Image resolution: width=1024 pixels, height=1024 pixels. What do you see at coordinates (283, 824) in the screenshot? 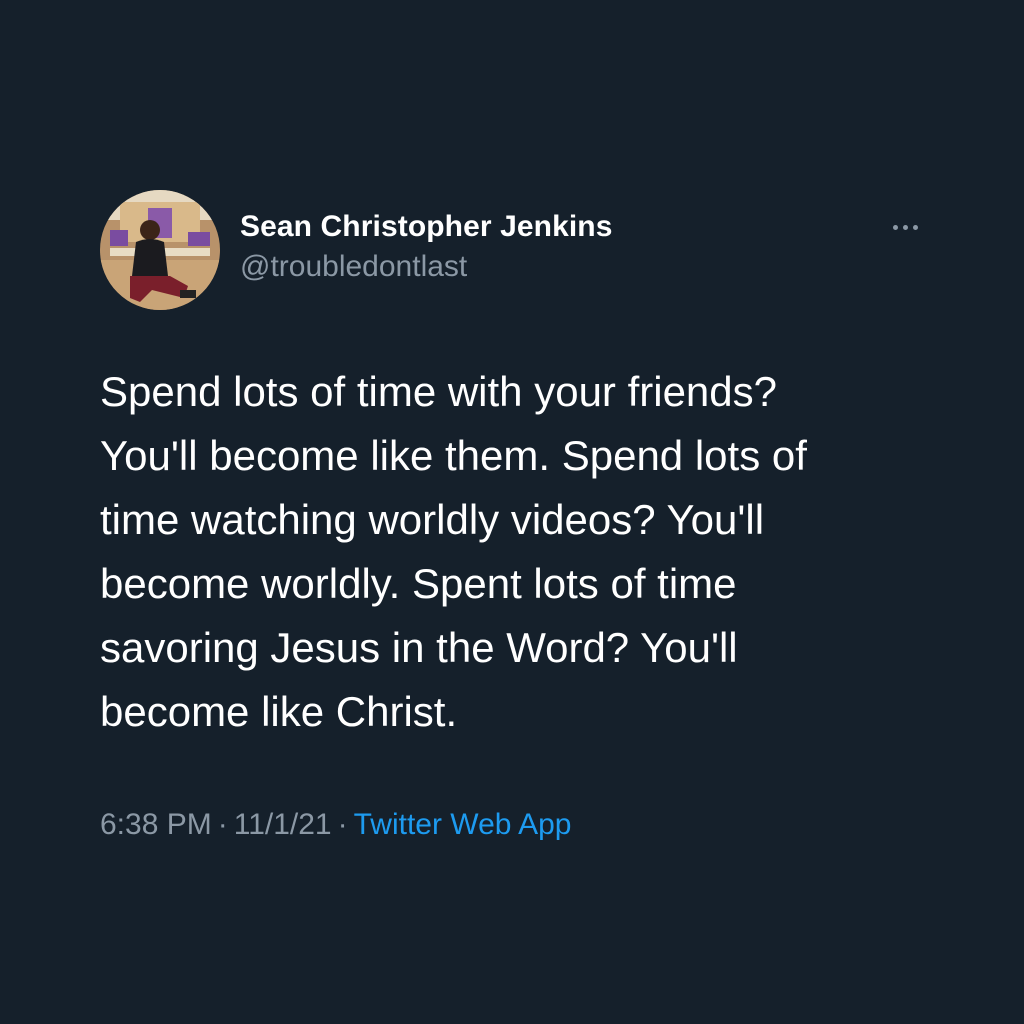
I see `tweet-date: 11/1/21` at bounding box center [283, 824].